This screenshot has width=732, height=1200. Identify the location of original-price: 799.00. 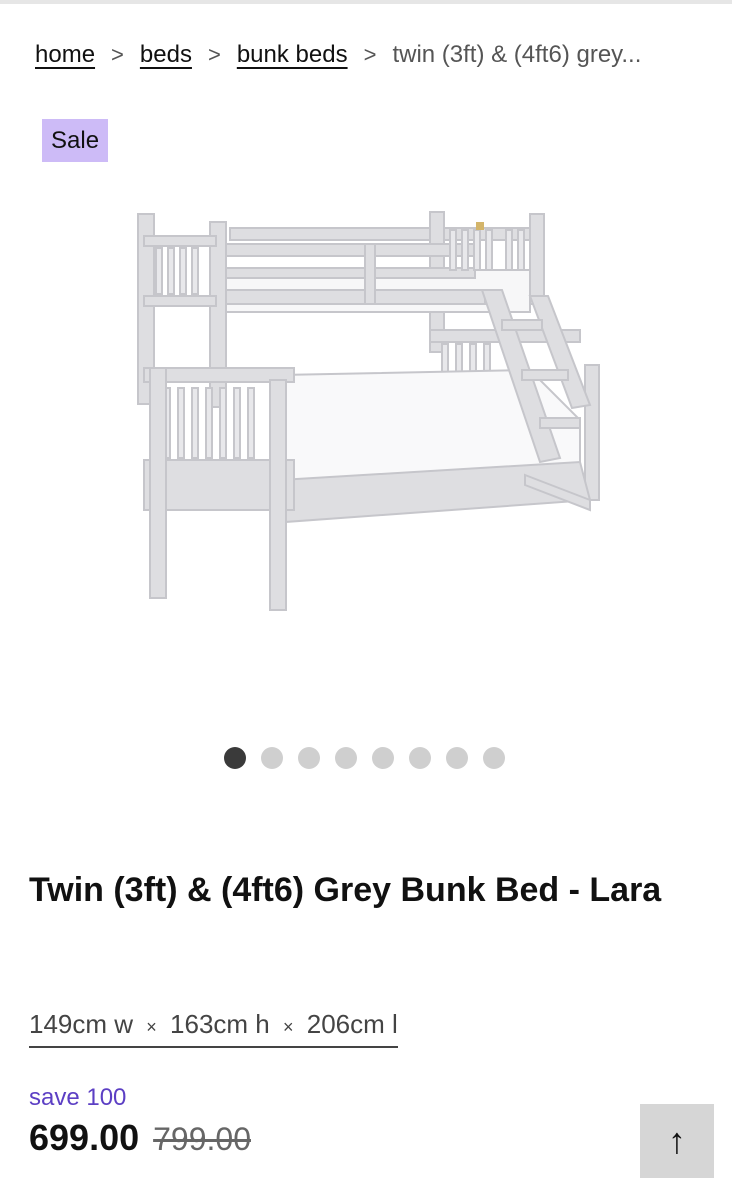
(202, 1139).